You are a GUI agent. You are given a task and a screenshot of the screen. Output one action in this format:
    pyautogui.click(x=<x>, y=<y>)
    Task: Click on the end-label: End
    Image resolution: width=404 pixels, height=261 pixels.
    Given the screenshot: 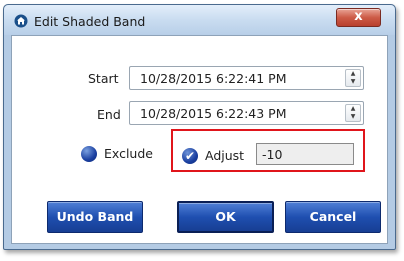 What is the action you would take?
    pyautogui.click(x=109, y=114)
    